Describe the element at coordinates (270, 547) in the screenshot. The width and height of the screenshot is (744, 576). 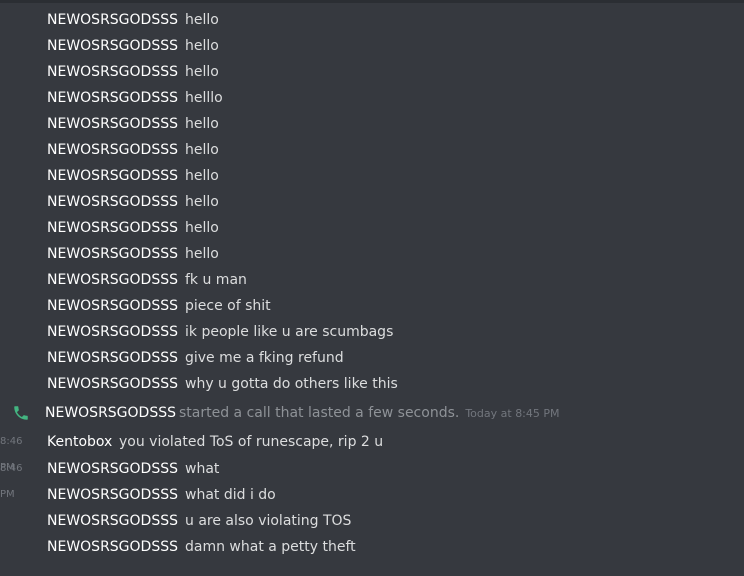
I see `message-text: damn what a petty theft` at that location.